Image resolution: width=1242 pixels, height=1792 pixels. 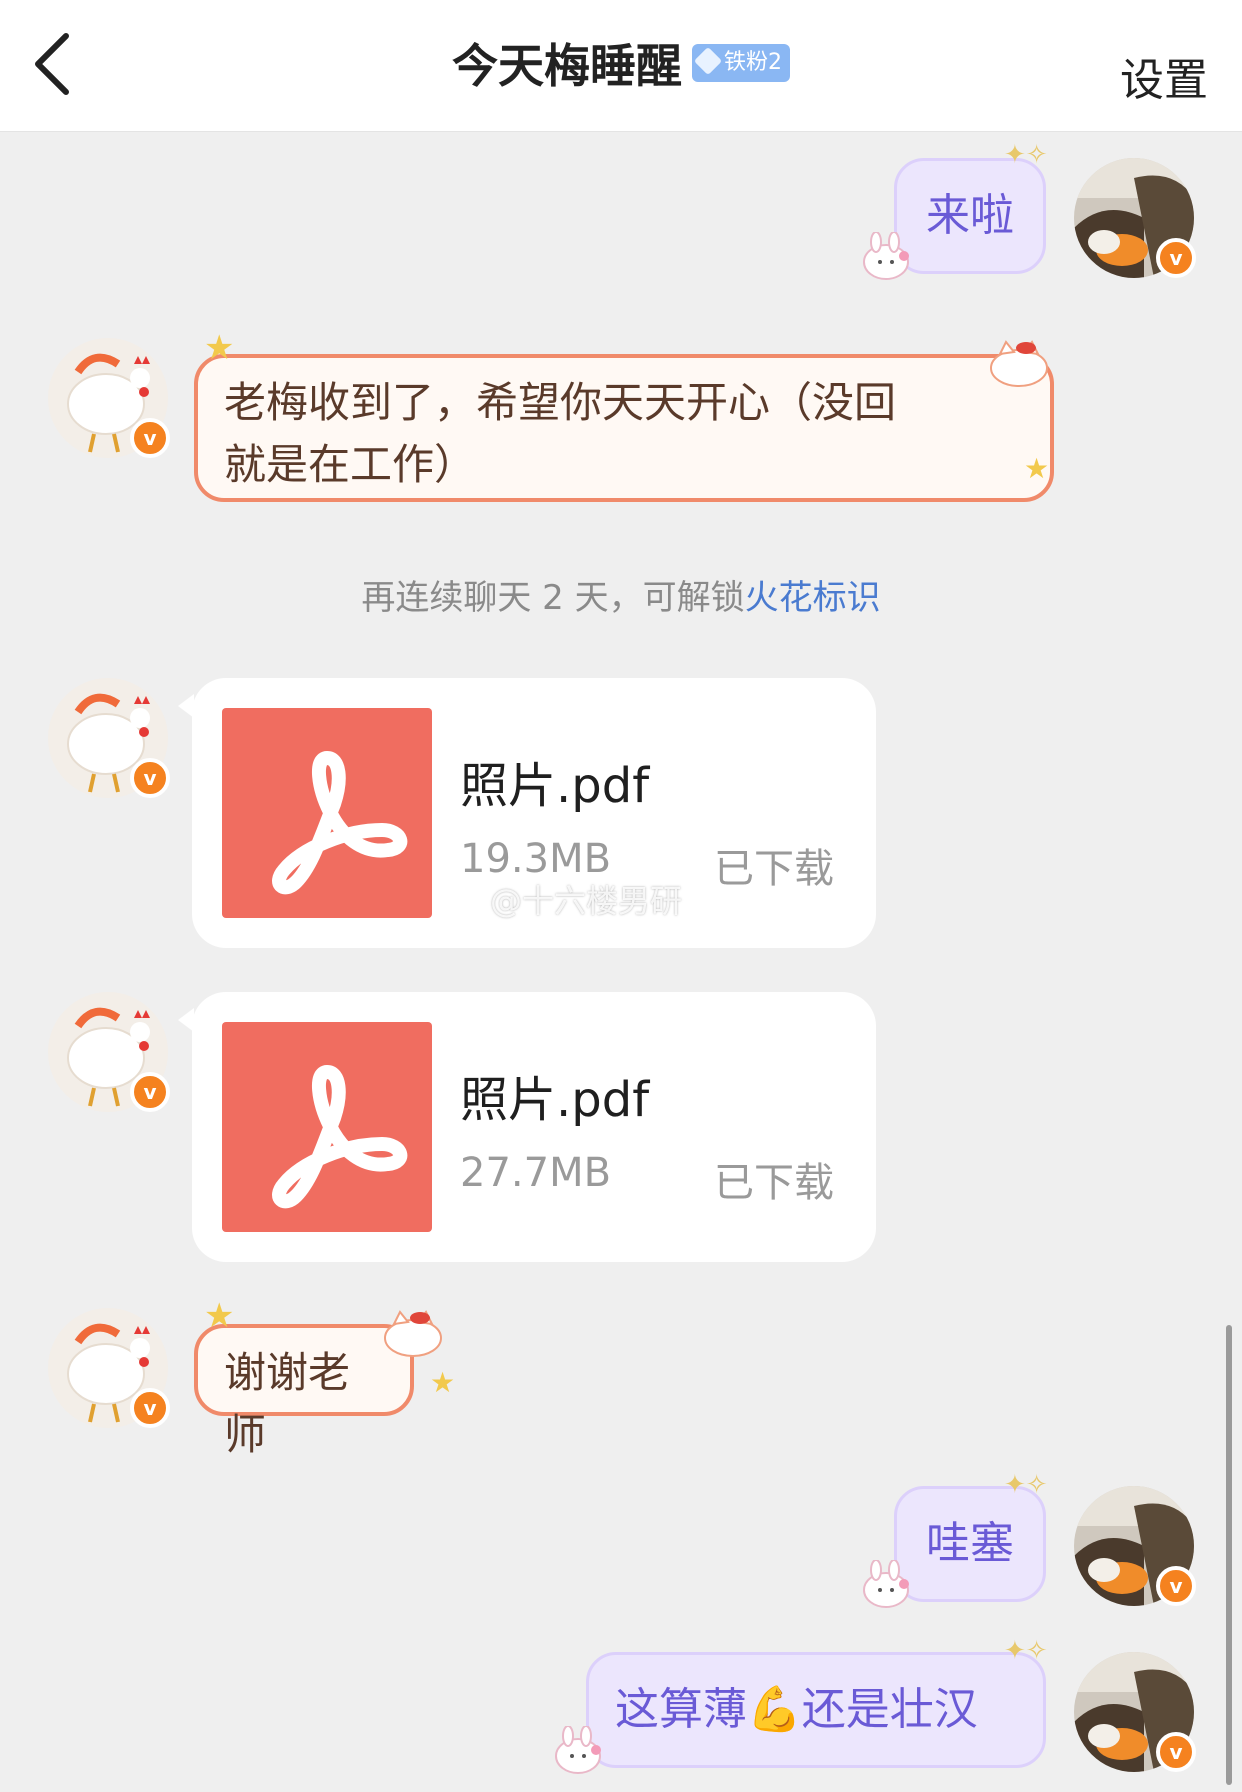 I want to click on system-notice-text: 再连续聊天 2 天，可解锁, so click(x=553, y=598).